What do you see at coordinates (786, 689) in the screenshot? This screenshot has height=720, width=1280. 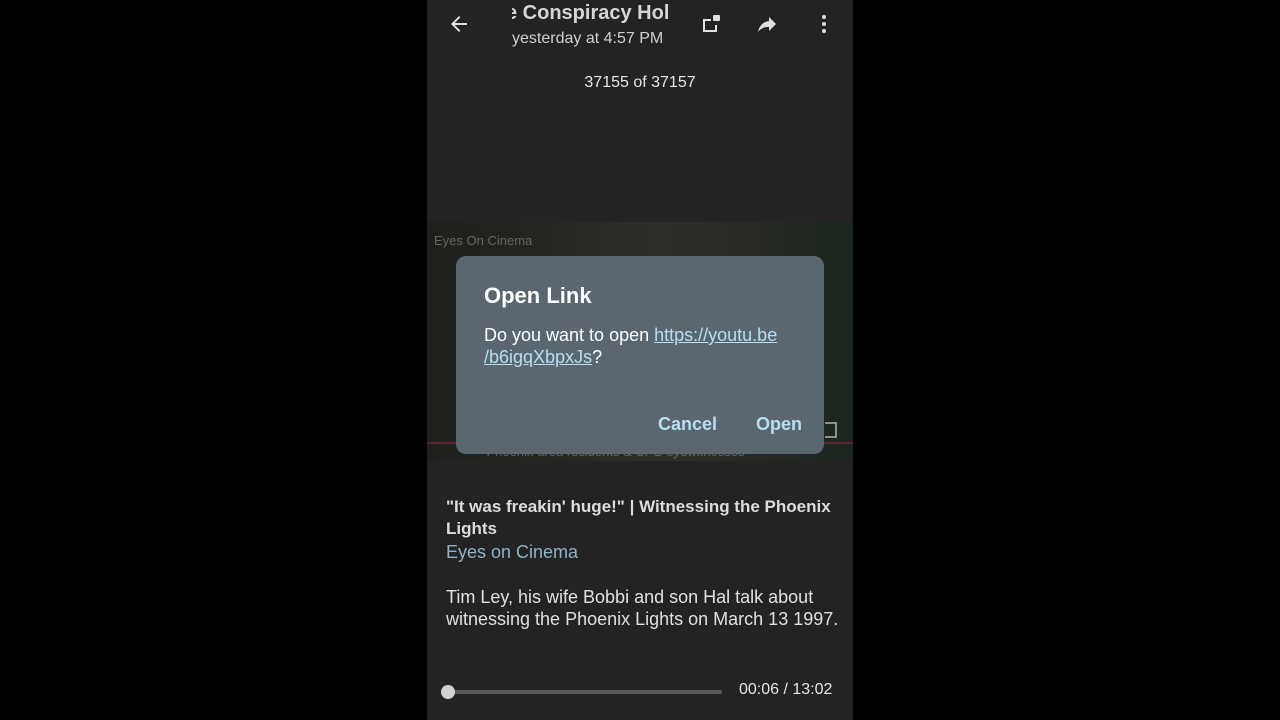 I see `playback-time: 00:06 / 13:02` at bounding box center [786, 689].